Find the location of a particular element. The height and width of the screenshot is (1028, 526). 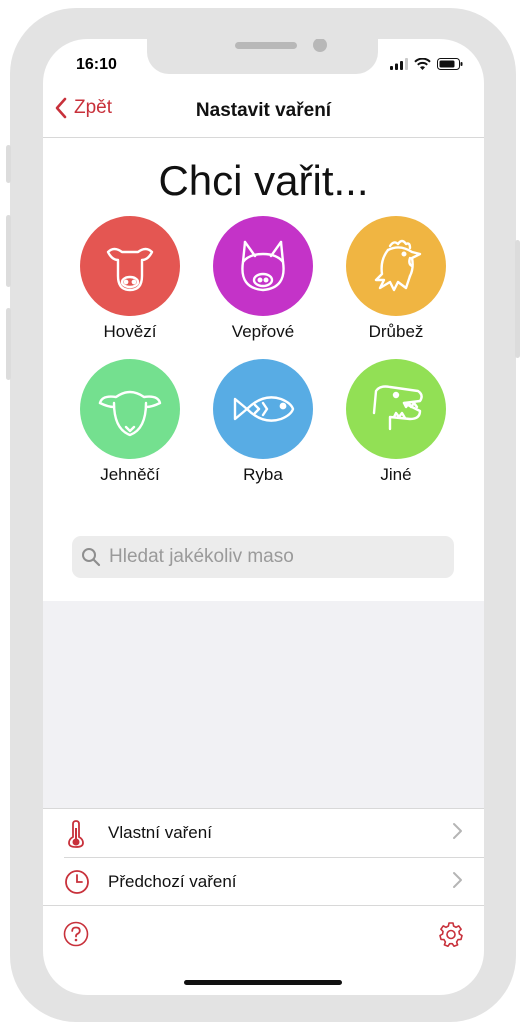

page-title: Nastavit vaření is located at coordinates (263, 110).